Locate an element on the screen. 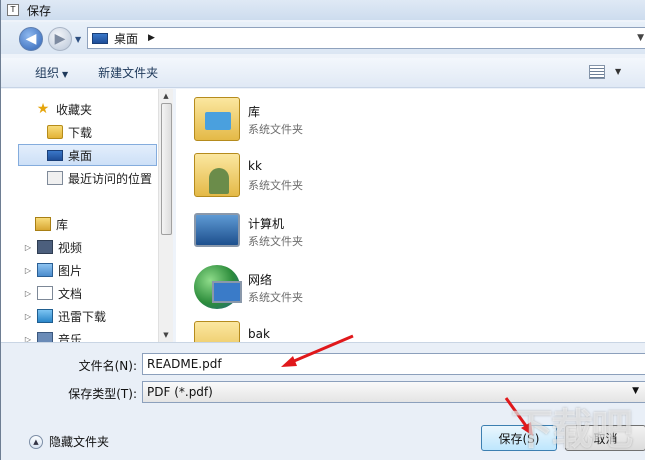 The height and width of the screenshot is (460, 645). address-bar: 桌面 ▶ ▼ is located at coordinates (366, 38).